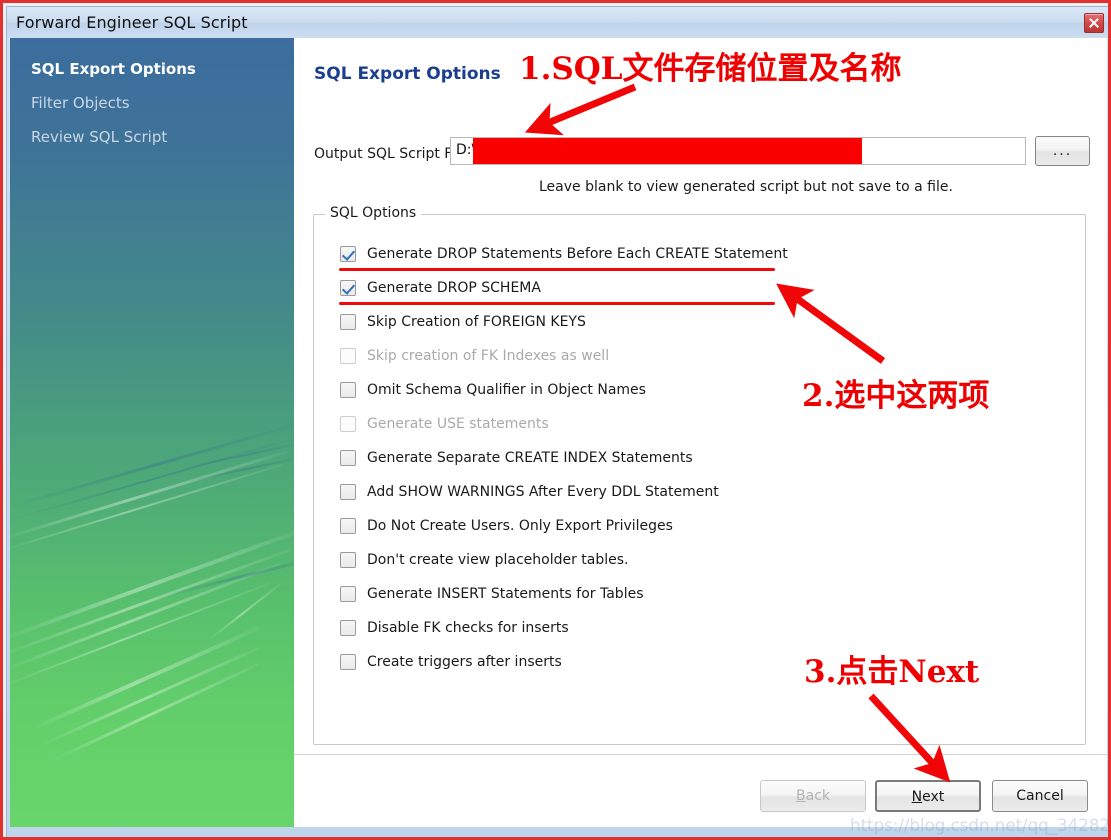  I want to click on sql-option-row: Generate USE statements, so click(700, 424).